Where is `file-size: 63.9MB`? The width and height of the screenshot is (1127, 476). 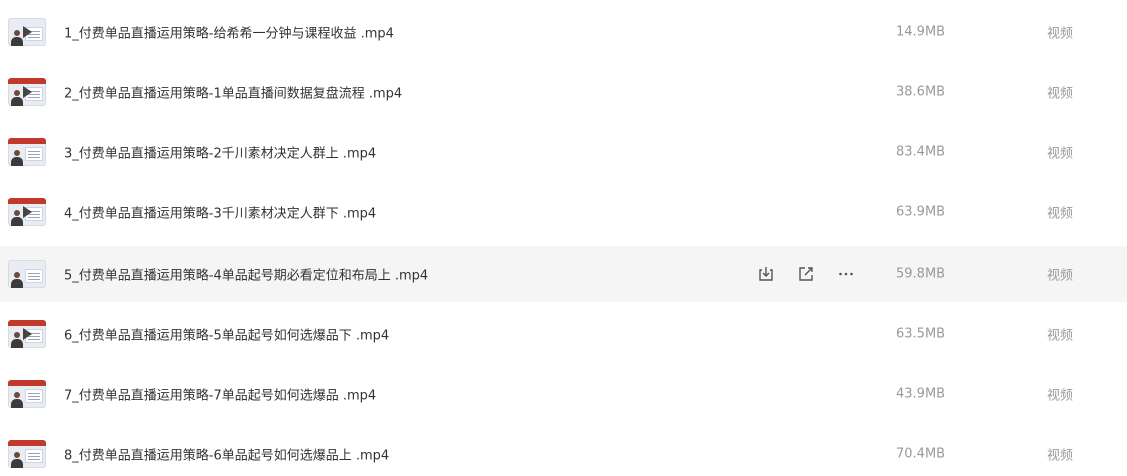 file-size: 63.9MB is located at coordinates (921, 212).